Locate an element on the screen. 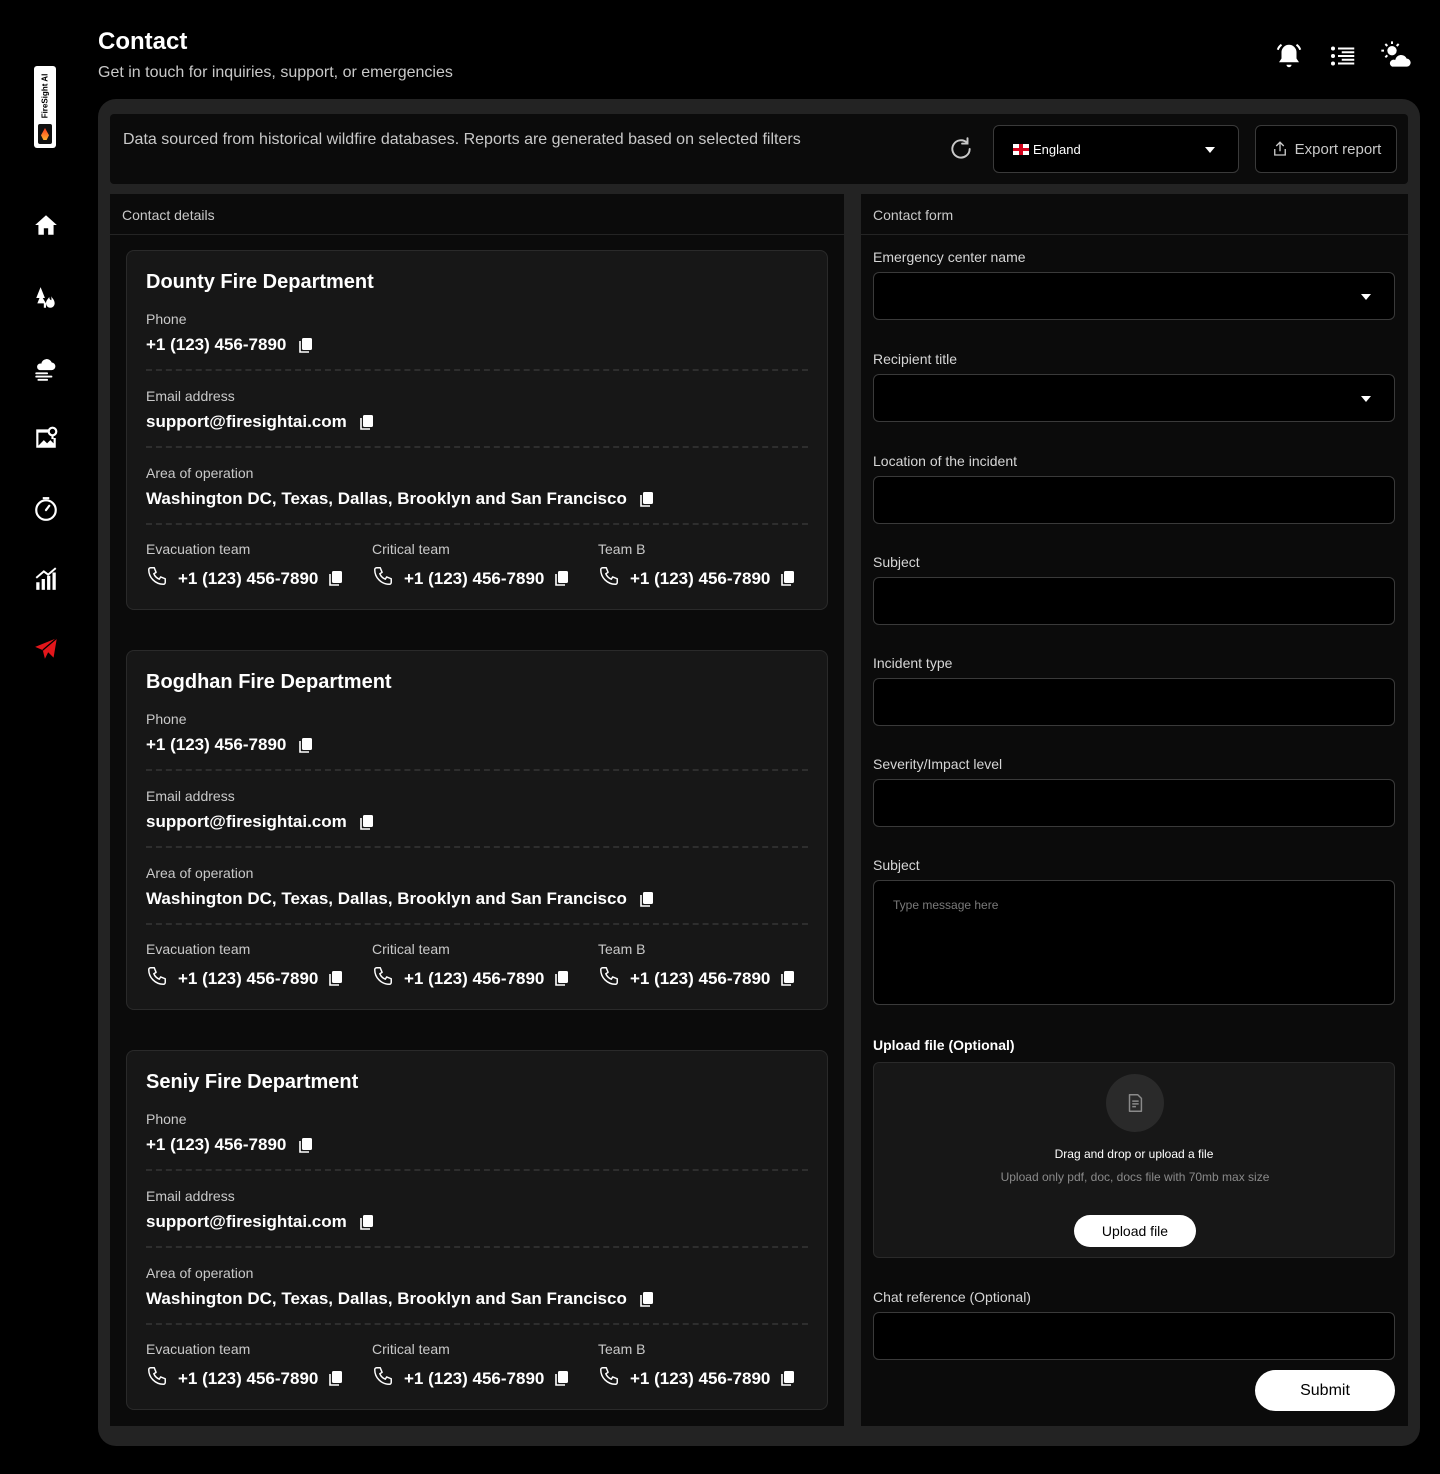  chevron-down-icon is located at coordinates (1366, 297).